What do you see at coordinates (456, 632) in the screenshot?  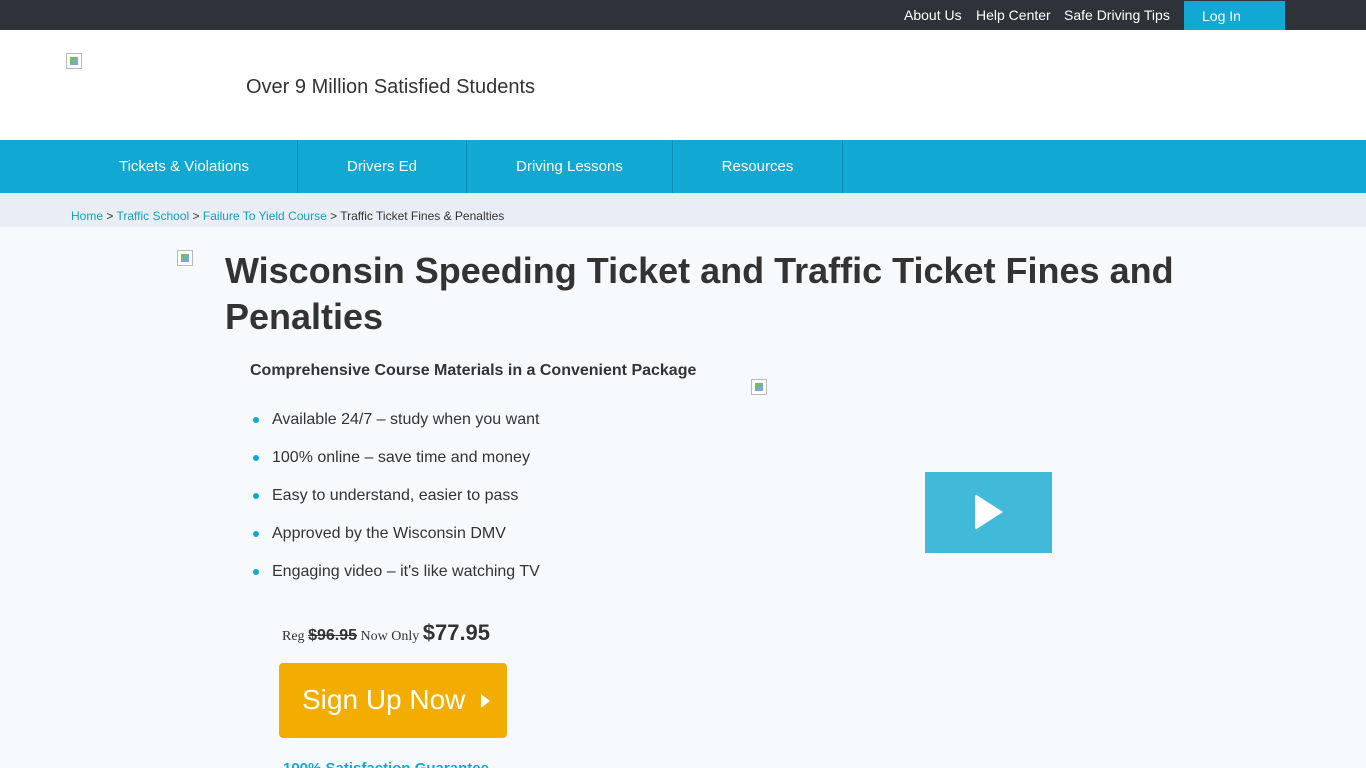 I see `sale-price: $77.95` at bounding box center [456, 632].